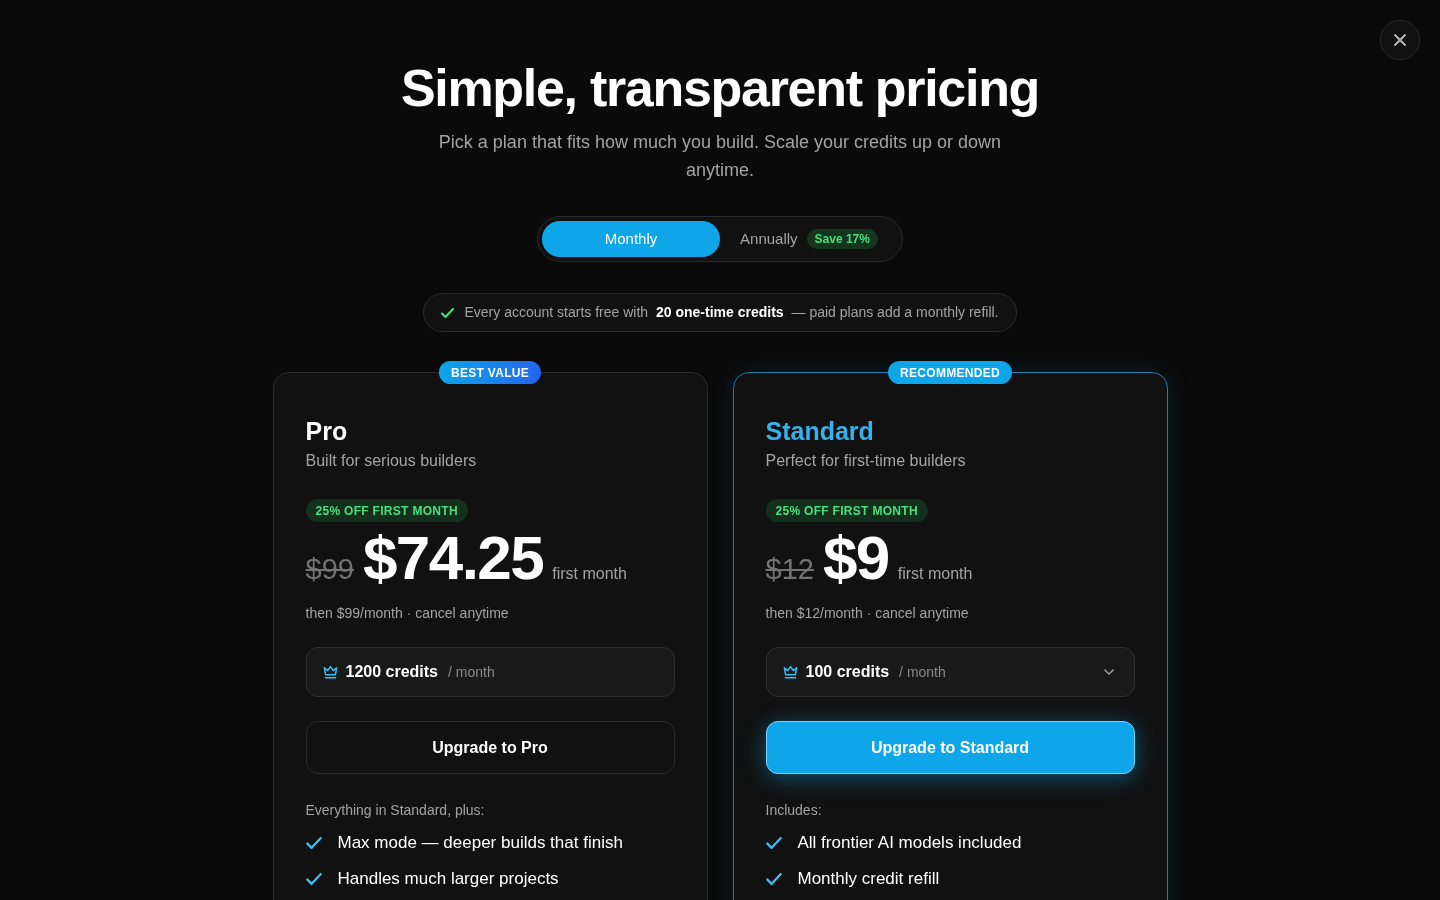 This screenshot has width=1440, height=900. I want to click on plan-name: Pro, so click(326, 431).